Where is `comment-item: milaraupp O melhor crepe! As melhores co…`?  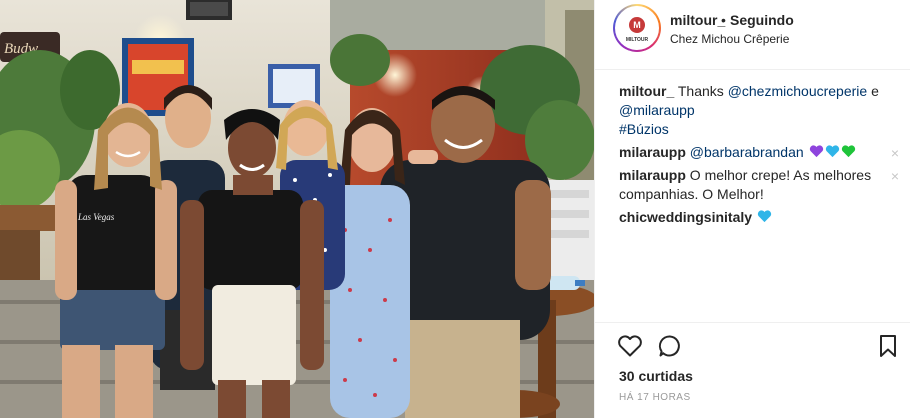
comment-item: milaraupp O melhor crepe! As melhores co… is located at coordinates (762, 185).